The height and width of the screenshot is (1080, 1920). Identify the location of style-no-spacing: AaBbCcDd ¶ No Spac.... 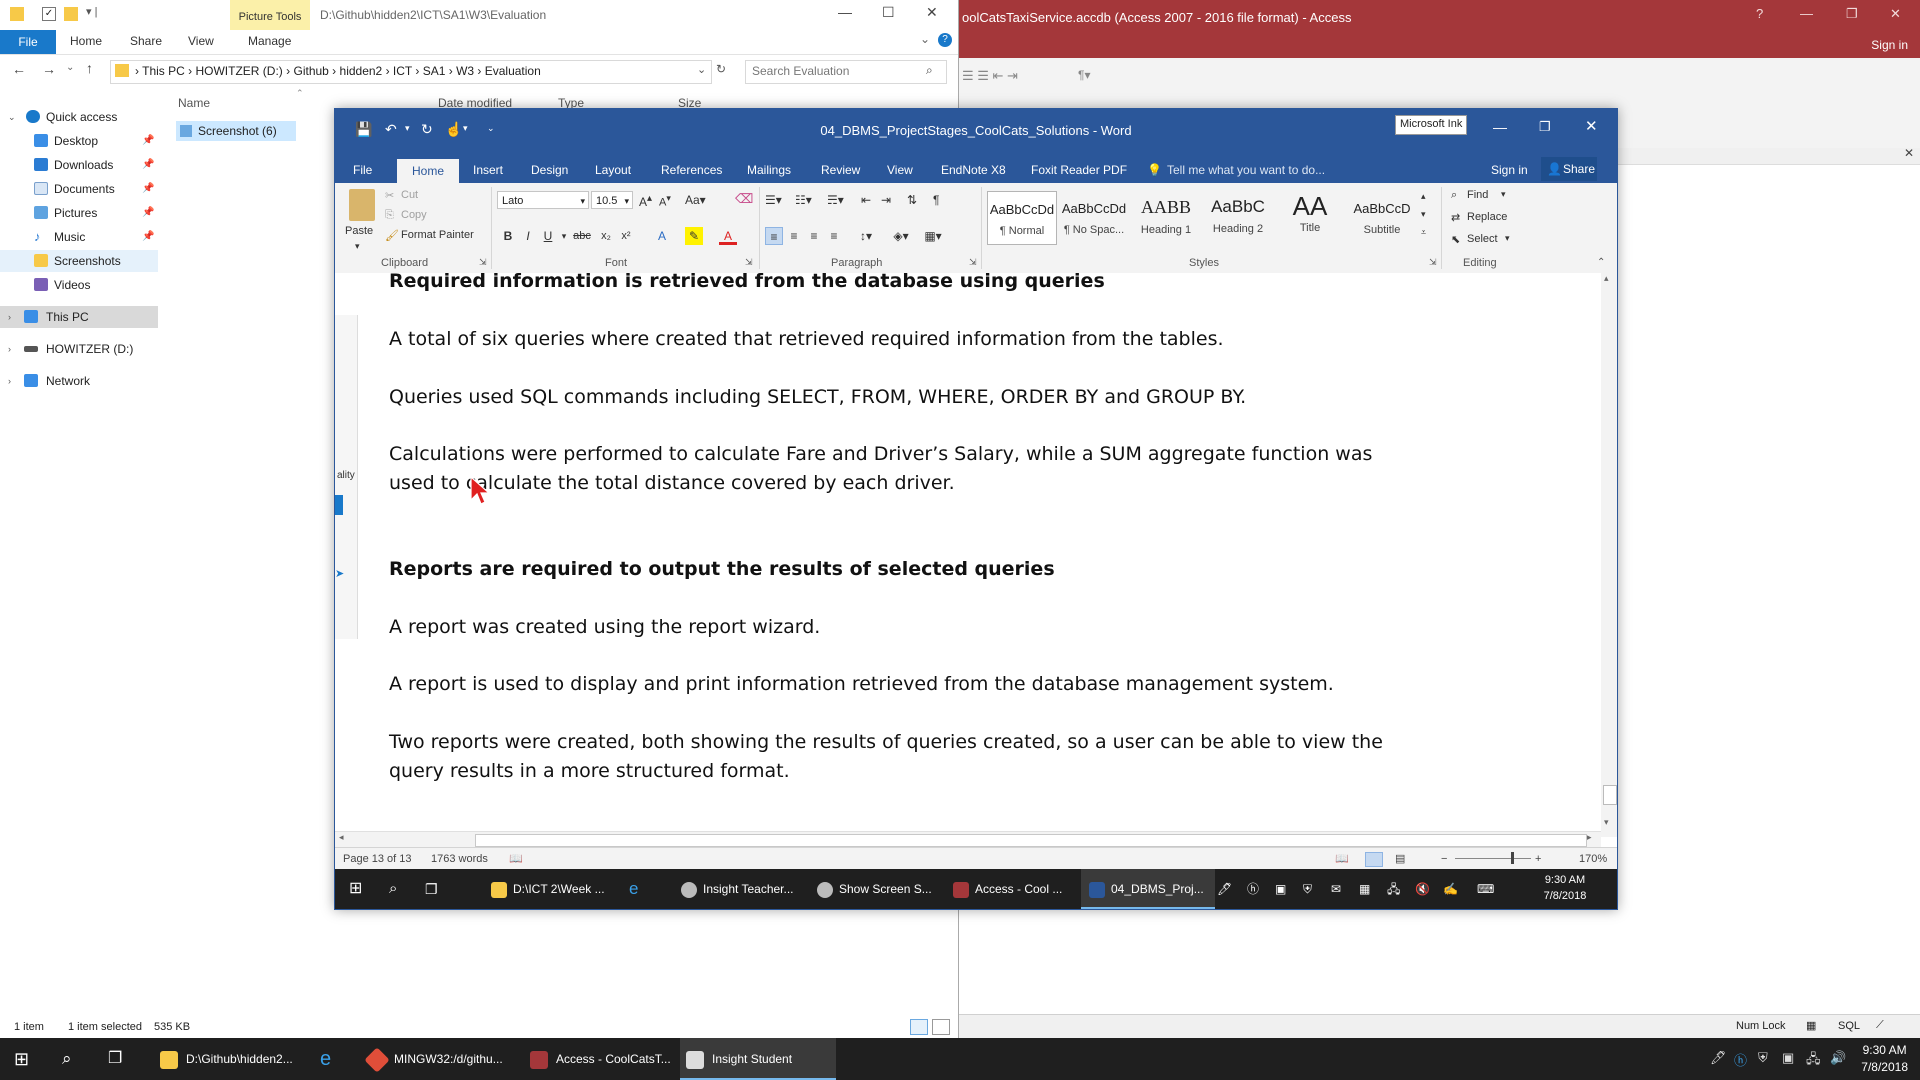
(1094, 218).